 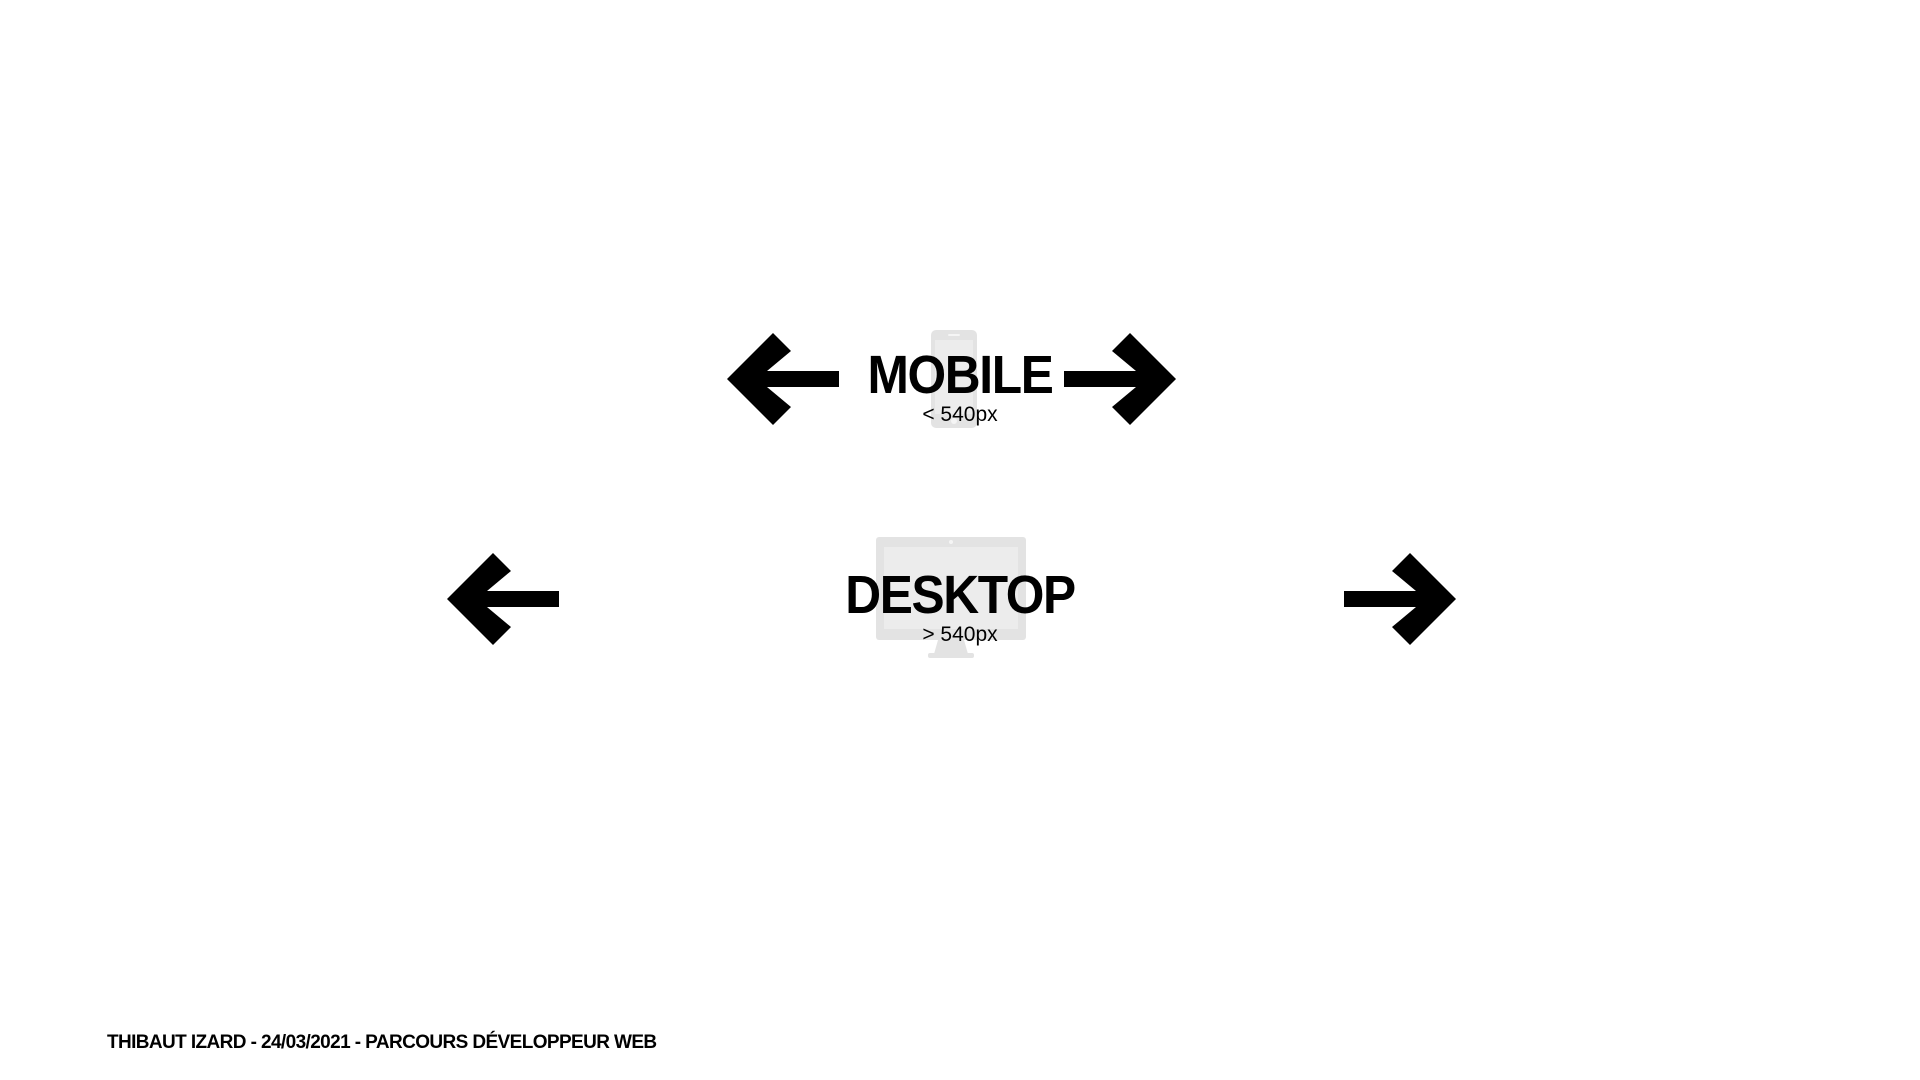 I want to click on arrow-left-icon, so click(x=503, y=599).